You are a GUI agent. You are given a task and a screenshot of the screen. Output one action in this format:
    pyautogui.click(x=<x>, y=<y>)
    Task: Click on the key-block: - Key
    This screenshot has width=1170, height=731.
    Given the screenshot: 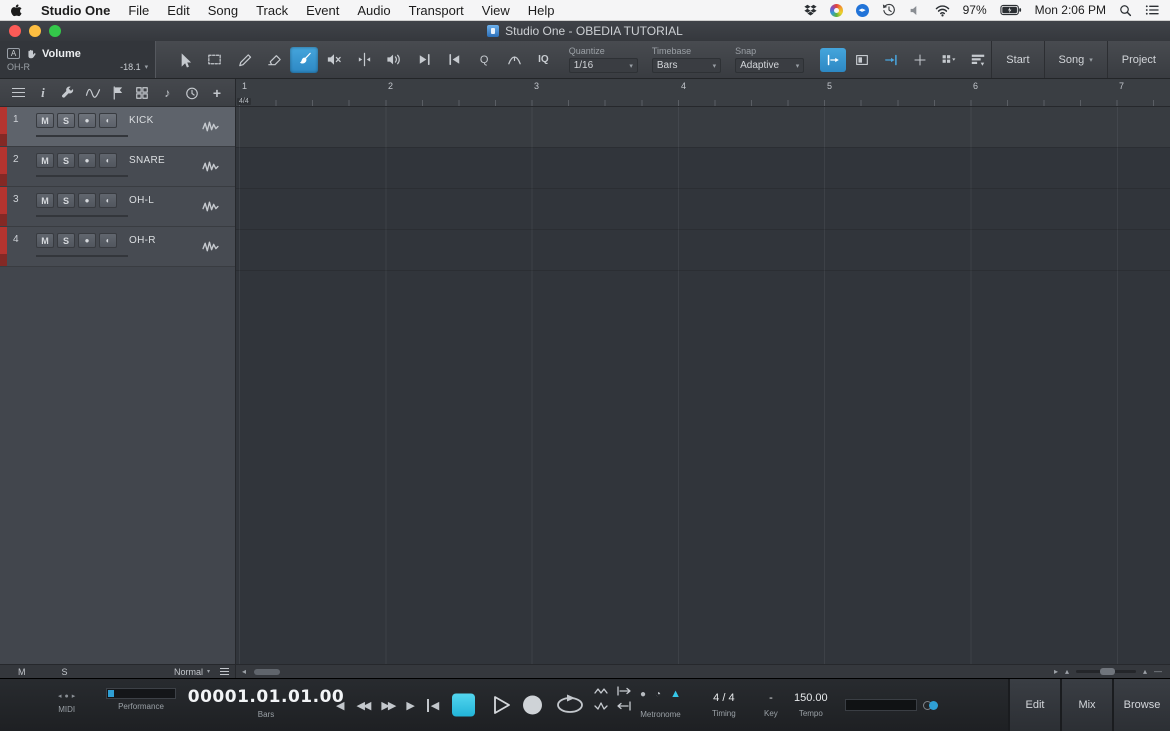 What is the action you would take?
    pyautogui.click(x=771, y=704)
    